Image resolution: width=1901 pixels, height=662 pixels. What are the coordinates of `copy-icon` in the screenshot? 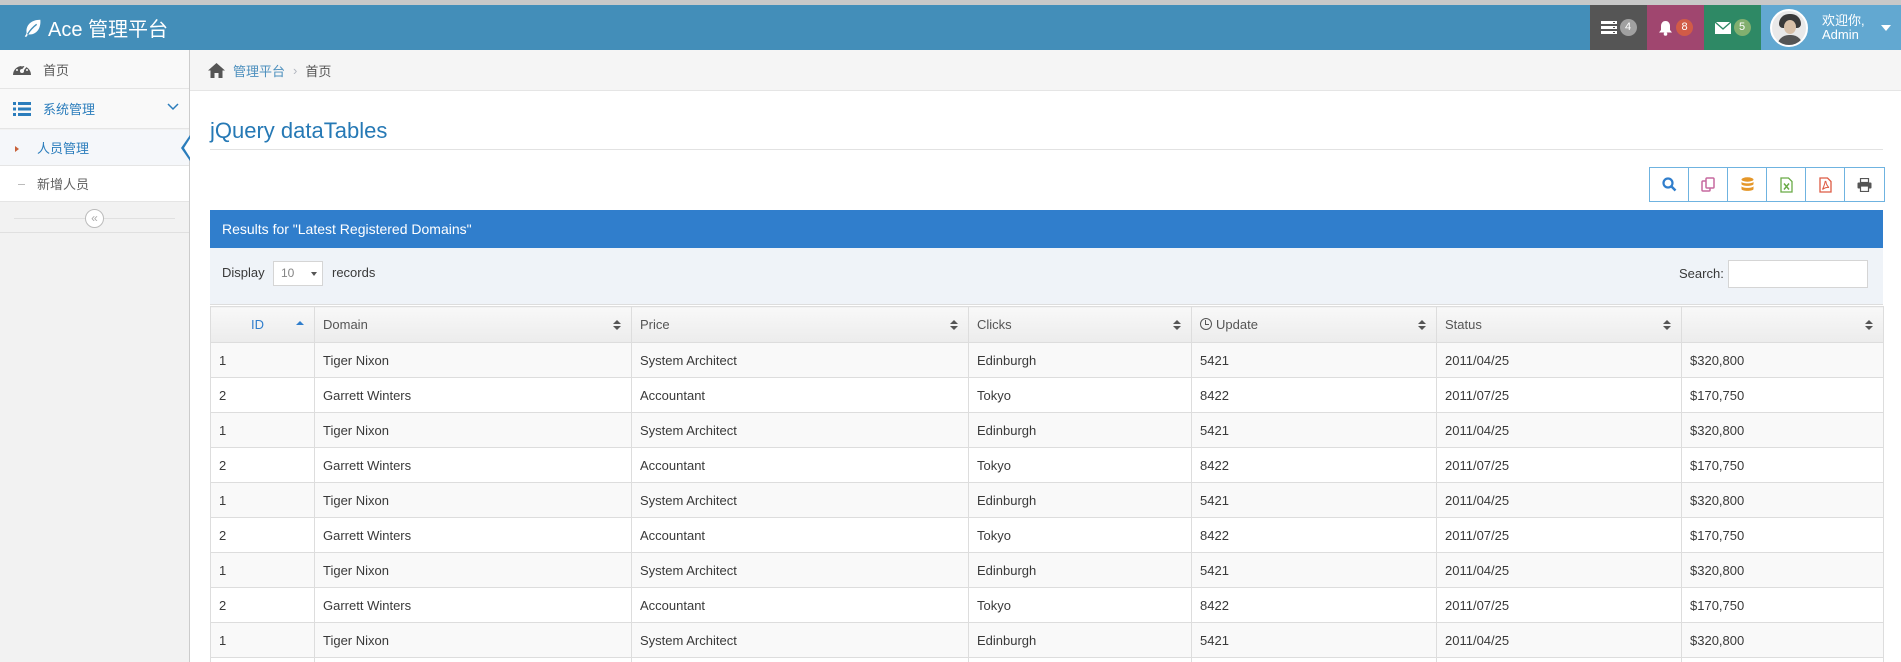 It's located at (1707, 184).